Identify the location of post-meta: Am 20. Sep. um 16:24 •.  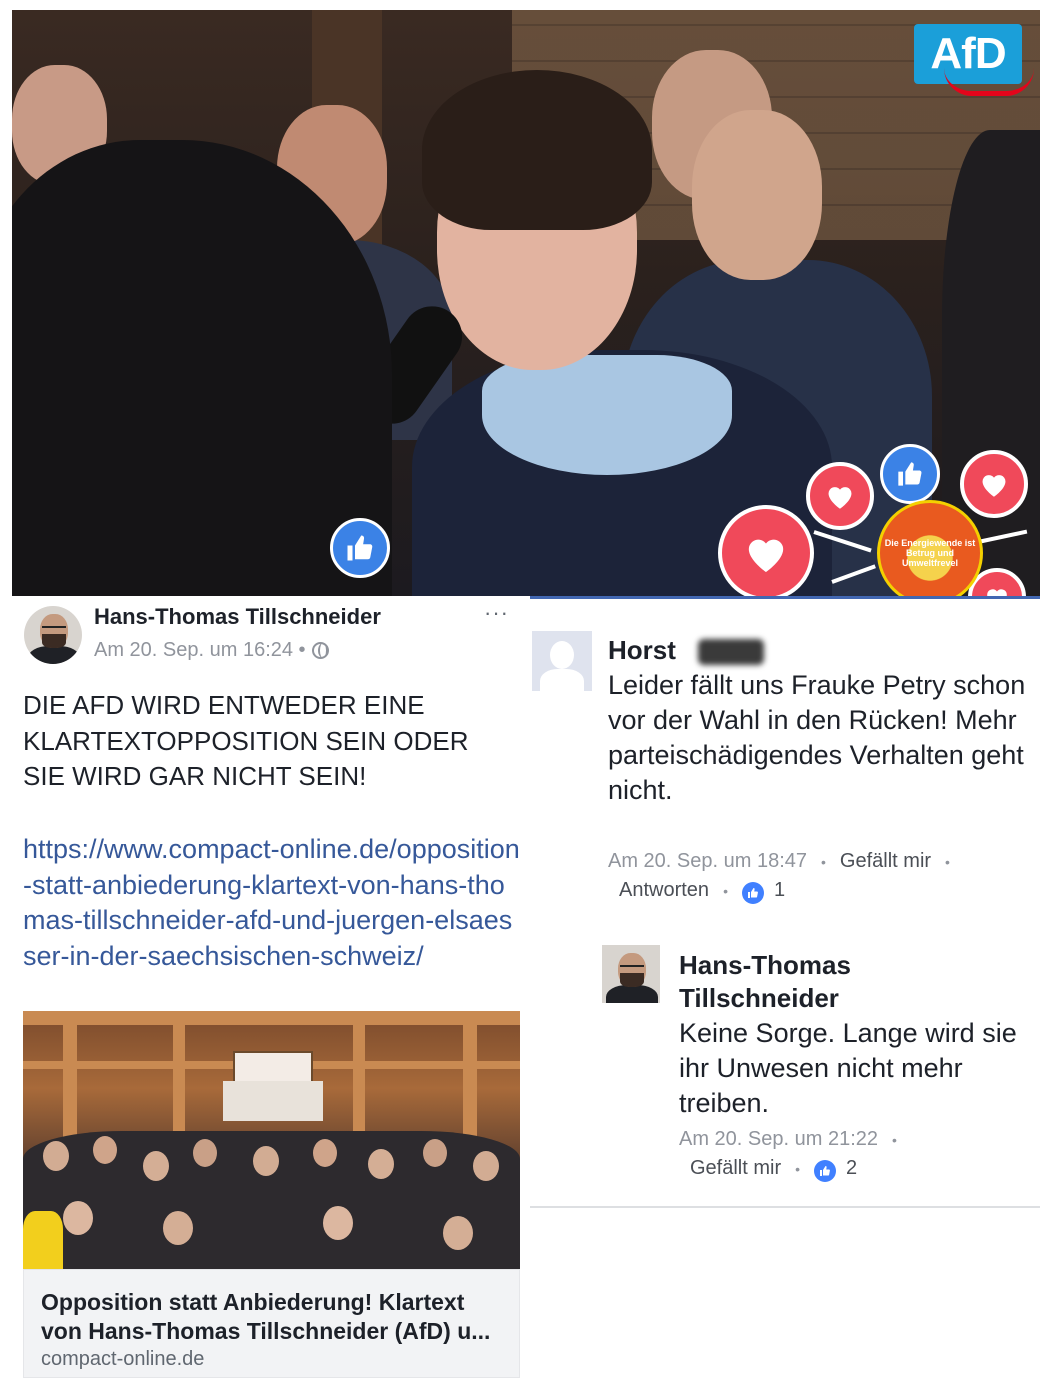
(211, 650).